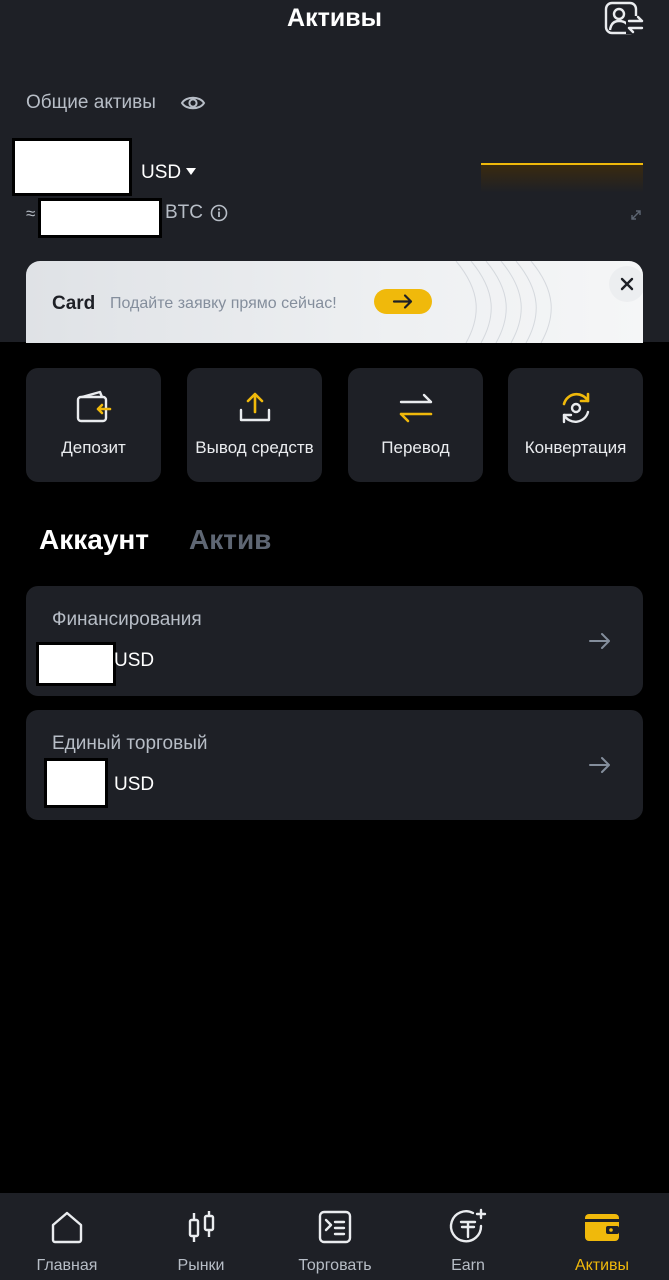 The image size is (669, 1280). What do you see at coordinates (602, 1227) in the screenshot?
I see `wallet-icon` at bounding box center [602, 1227].